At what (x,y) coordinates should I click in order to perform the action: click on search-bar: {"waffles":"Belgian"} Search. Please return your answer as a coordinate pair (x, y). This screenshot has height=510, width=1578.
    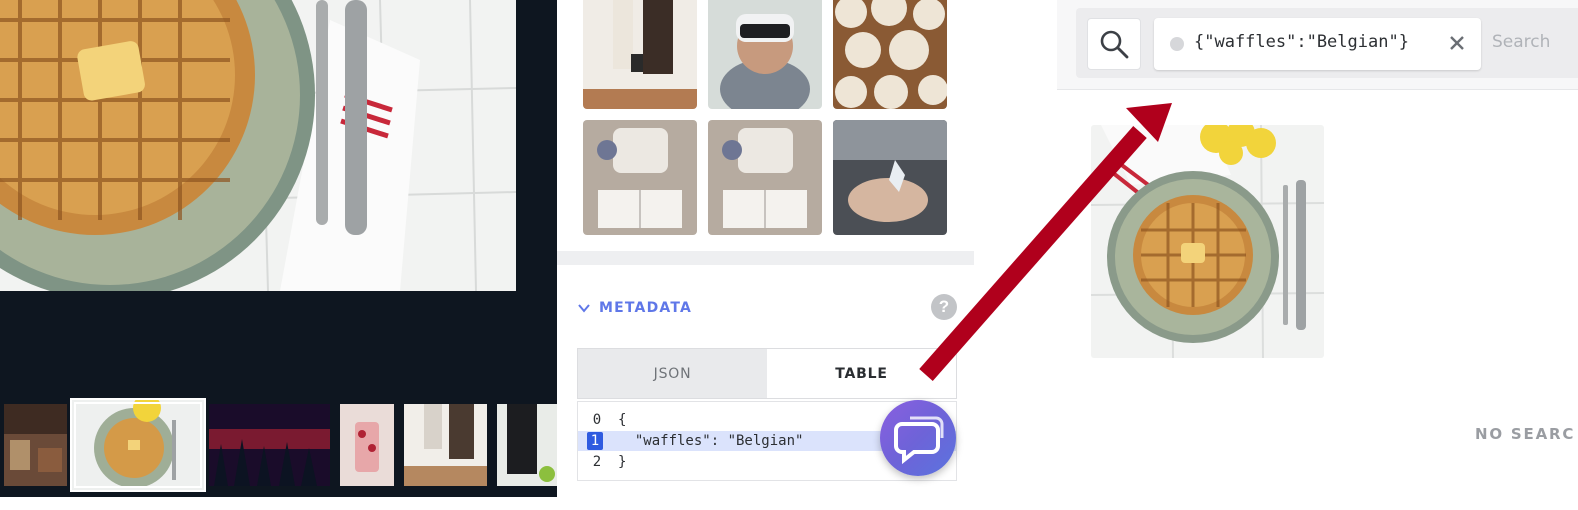
    Looking at the image, I should click on (1317, 45).